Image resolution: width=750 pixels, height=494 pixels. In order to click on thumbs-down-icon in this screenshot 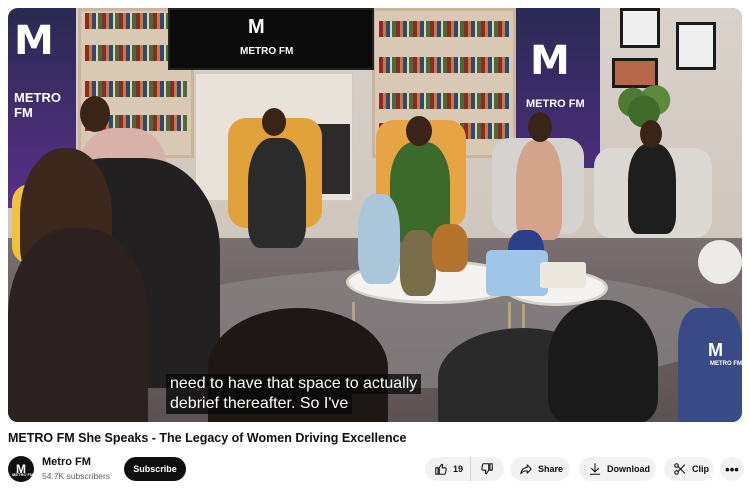, I will do `click(487, 469)`.